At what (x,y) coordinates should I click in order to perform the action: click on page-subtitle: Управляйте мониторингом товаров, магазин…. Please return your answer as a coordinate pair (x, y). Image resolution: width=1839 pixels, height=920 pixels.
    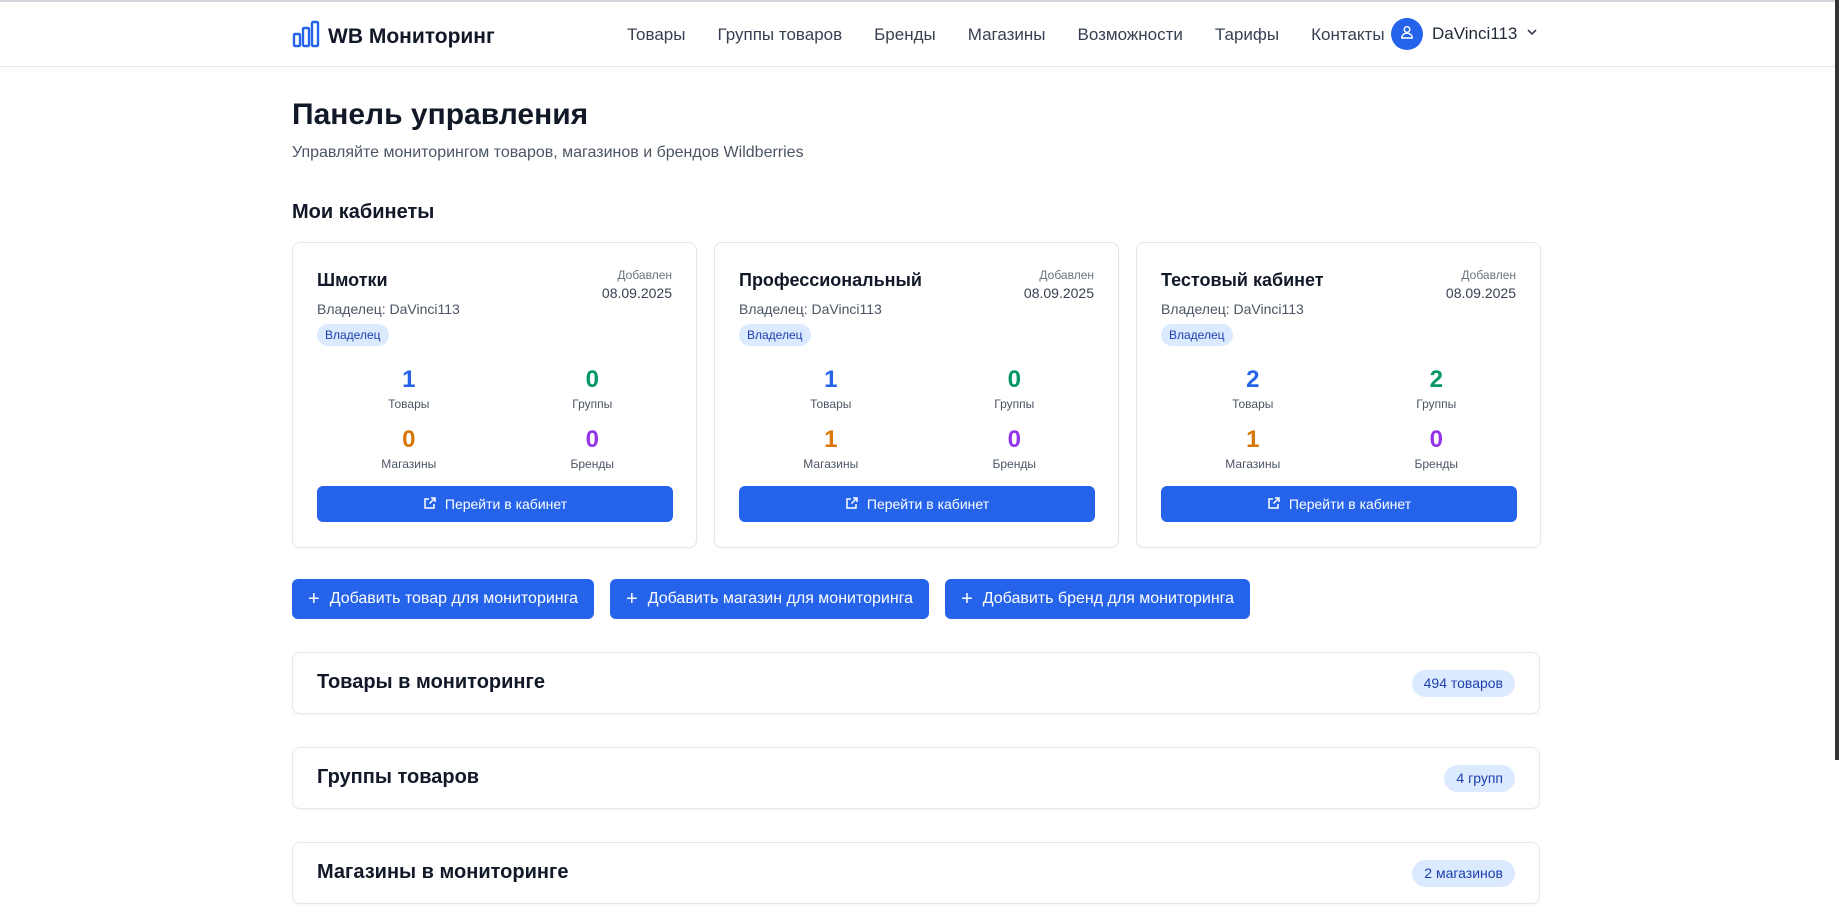
    Looking at the image, I should click on (548, 152).